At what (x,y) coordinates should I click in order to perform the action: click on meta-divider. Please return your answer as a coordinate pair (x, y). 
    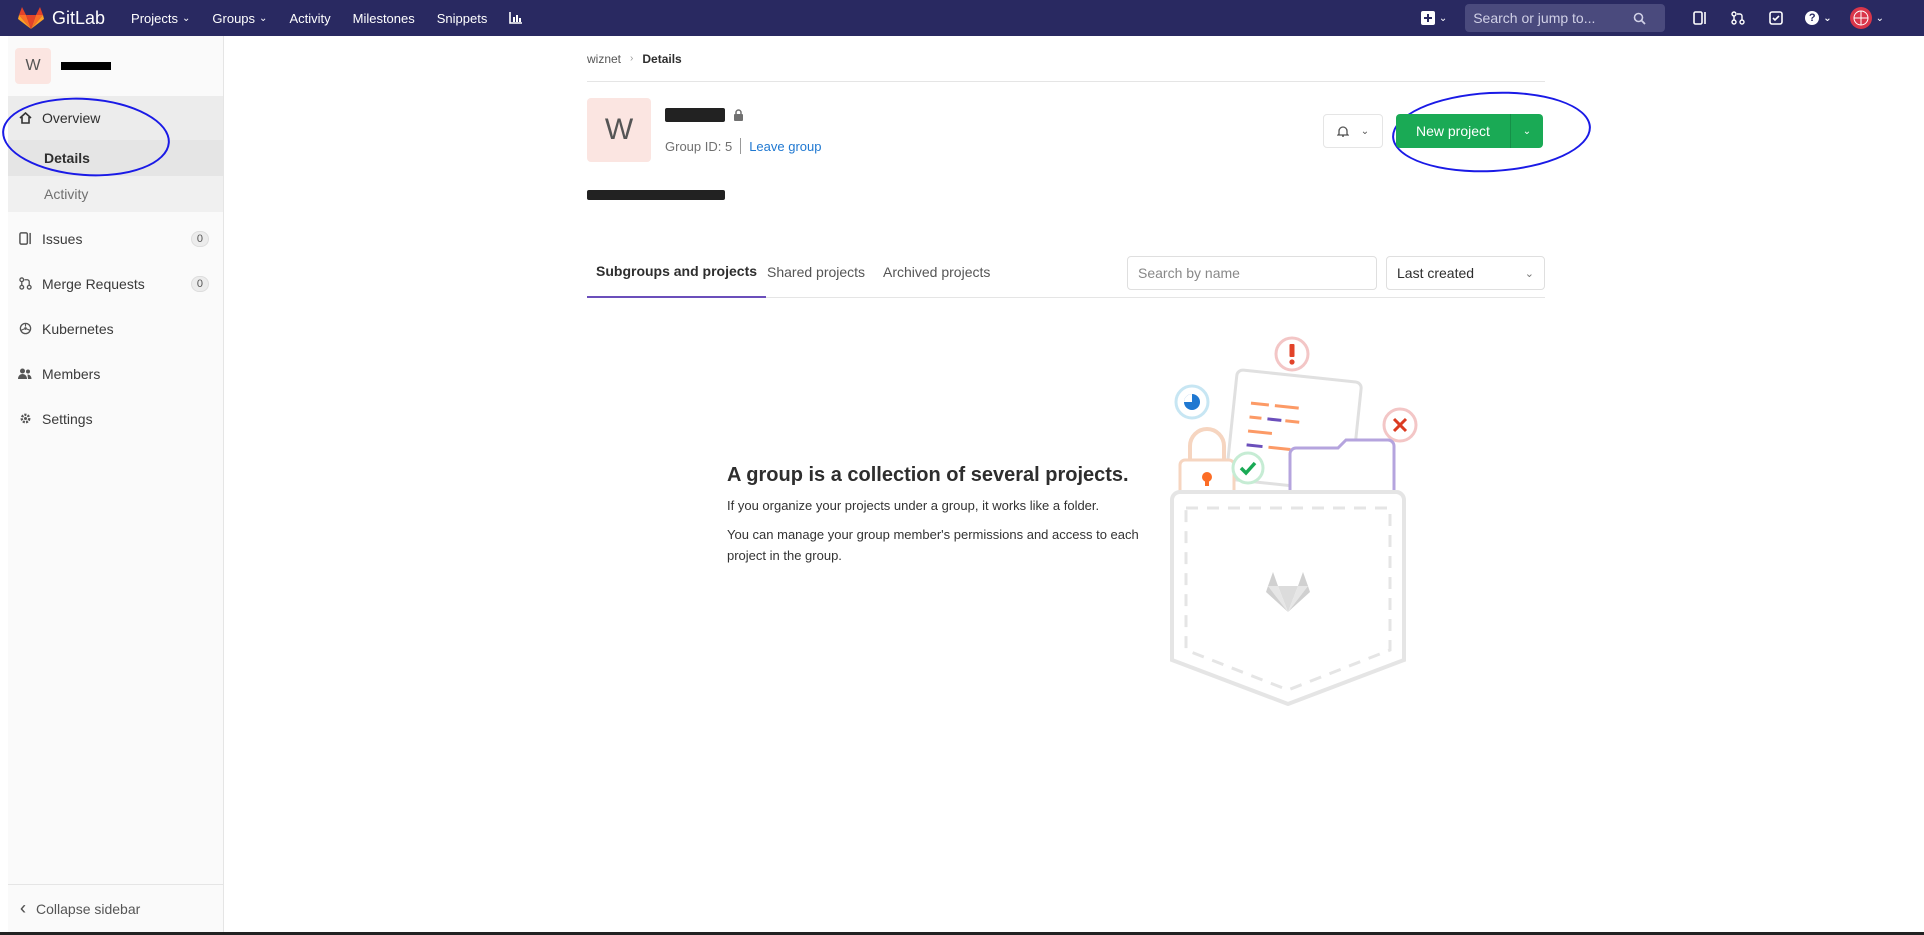
    Looking at the image, I should click on (741, 146).